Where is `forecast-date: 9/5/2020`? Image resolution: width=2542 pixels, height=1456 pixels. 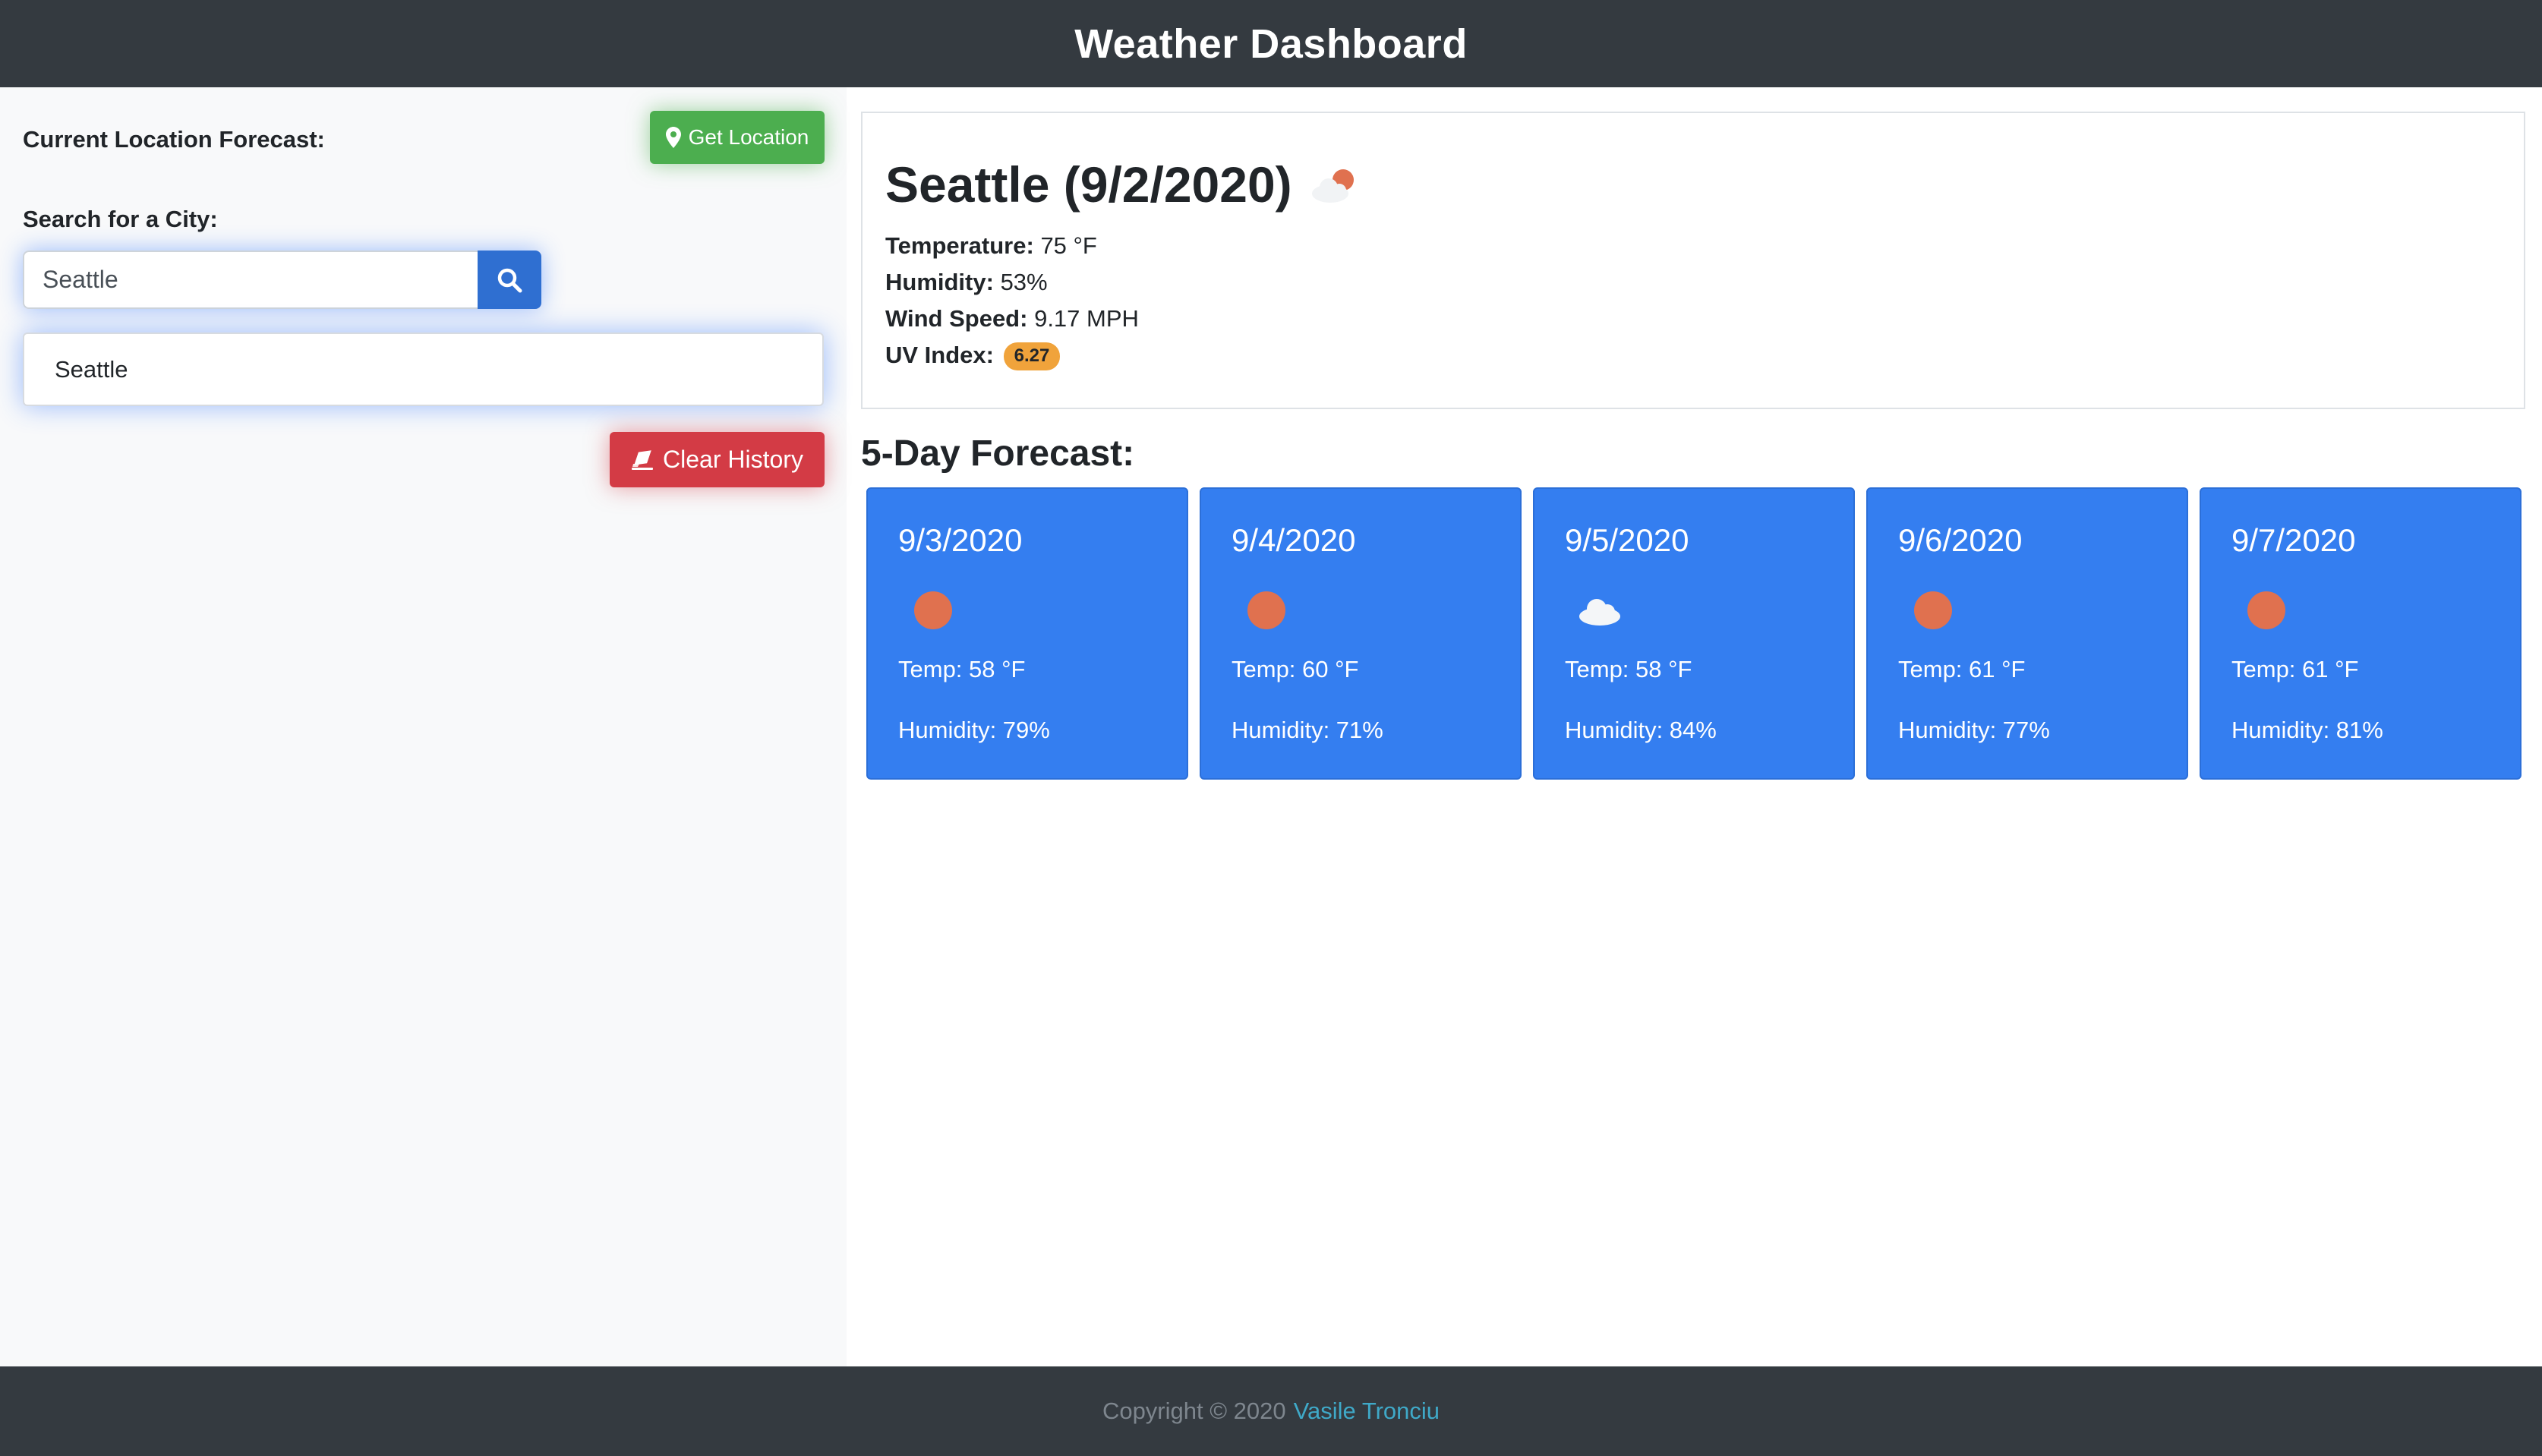
forecast-date: 9/5/2020 is located at coordinates (1627, 540).